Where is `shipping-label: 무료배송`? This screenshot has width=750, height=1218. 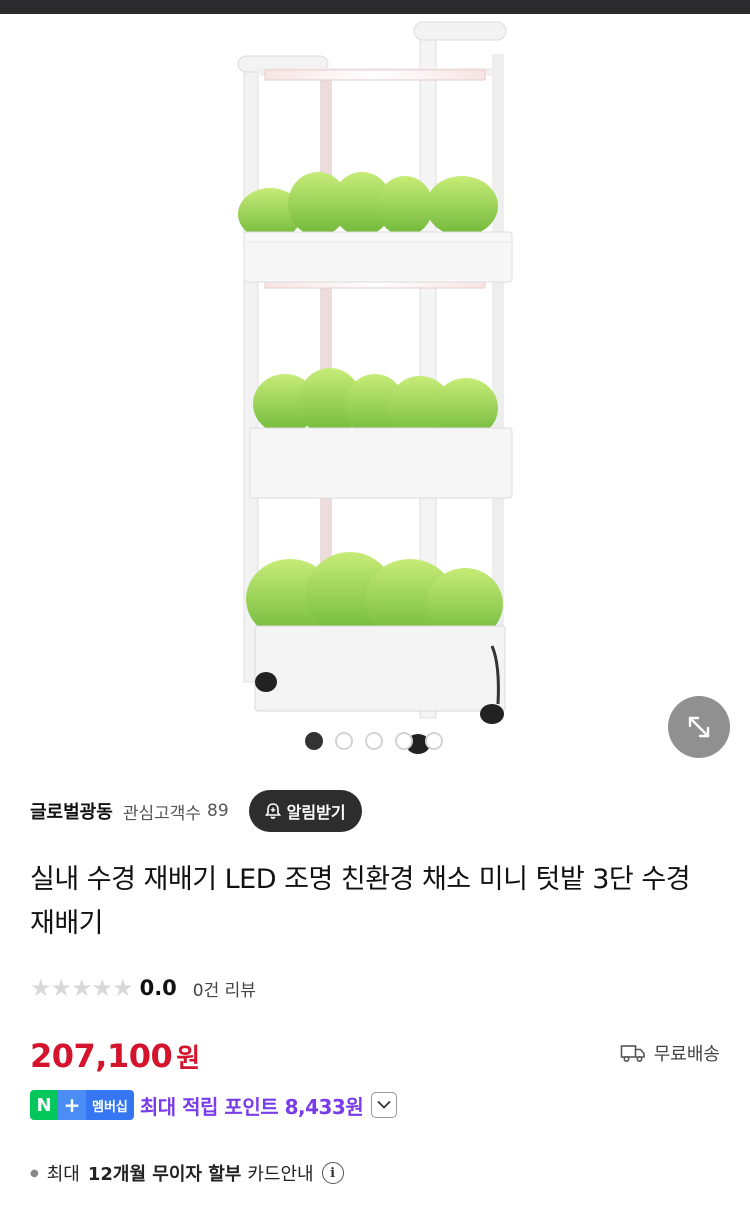
shipping-label: 무료배송 is located at coordinates (686, 1054).